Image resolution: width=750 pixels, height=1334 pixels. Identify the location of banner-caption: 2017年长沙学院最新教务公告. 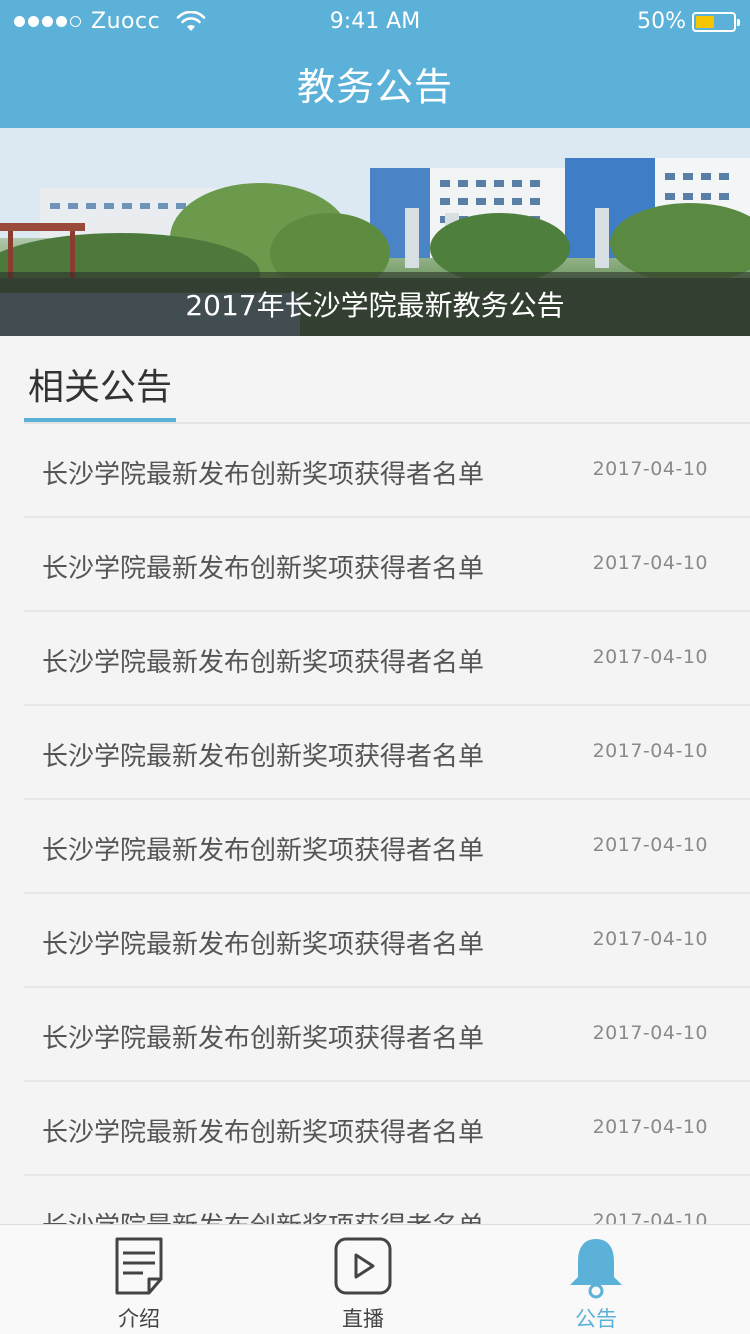
(375, 305).